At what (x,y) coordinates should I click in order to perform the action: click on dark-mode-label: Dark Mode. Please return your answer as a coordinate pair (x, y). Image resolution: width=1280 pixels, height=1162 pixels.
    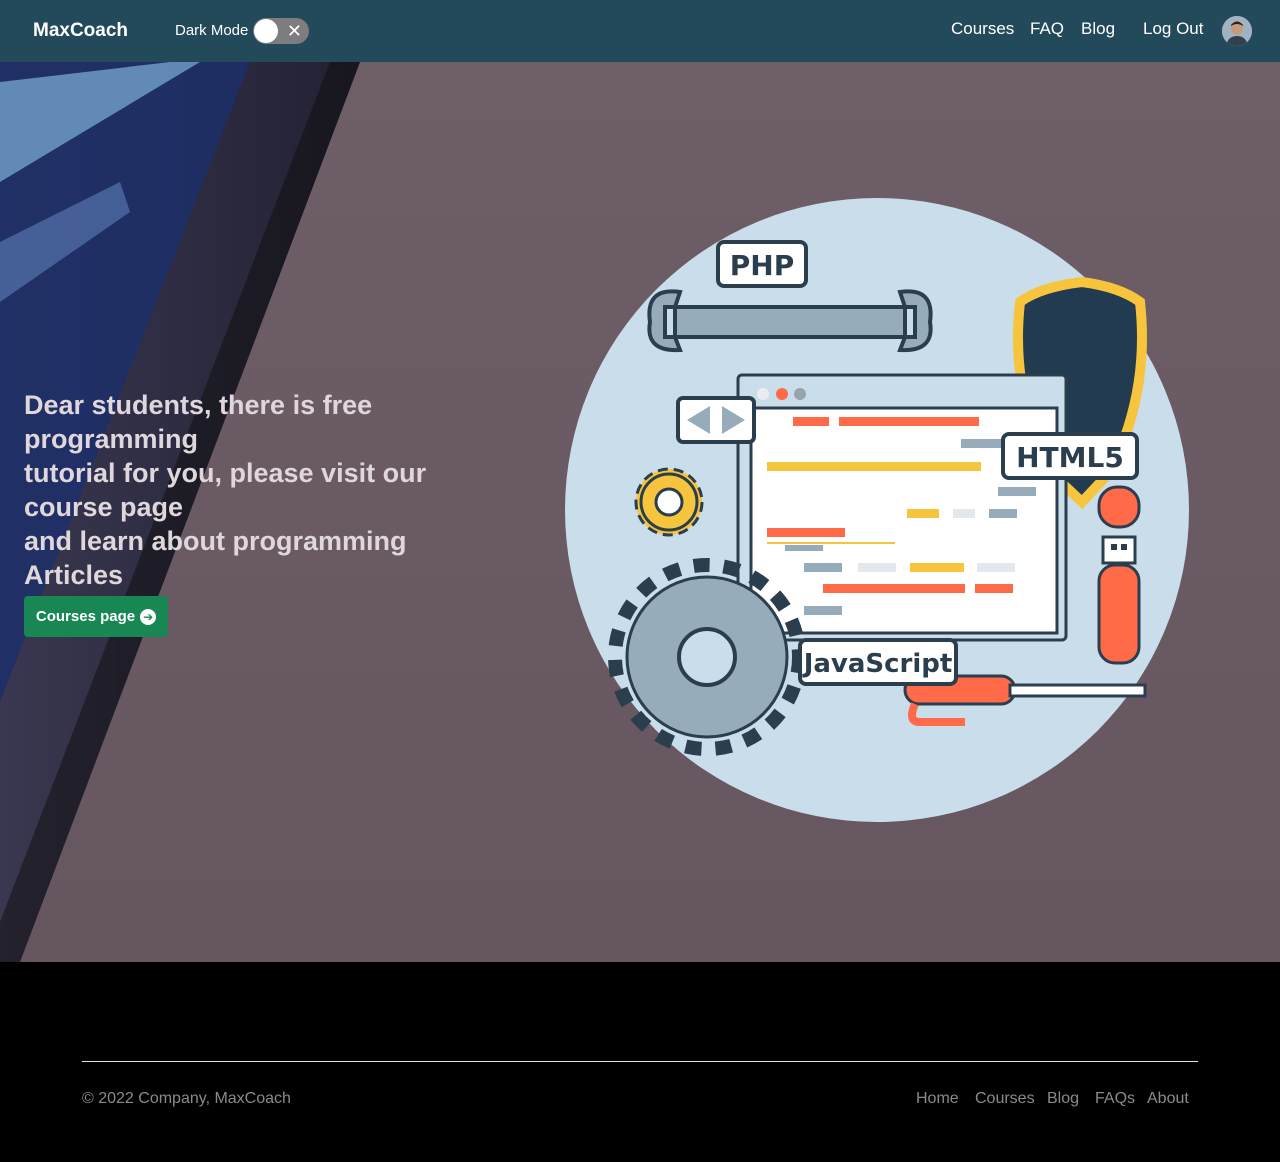
    Looking at the image, I should click on (212, 30).